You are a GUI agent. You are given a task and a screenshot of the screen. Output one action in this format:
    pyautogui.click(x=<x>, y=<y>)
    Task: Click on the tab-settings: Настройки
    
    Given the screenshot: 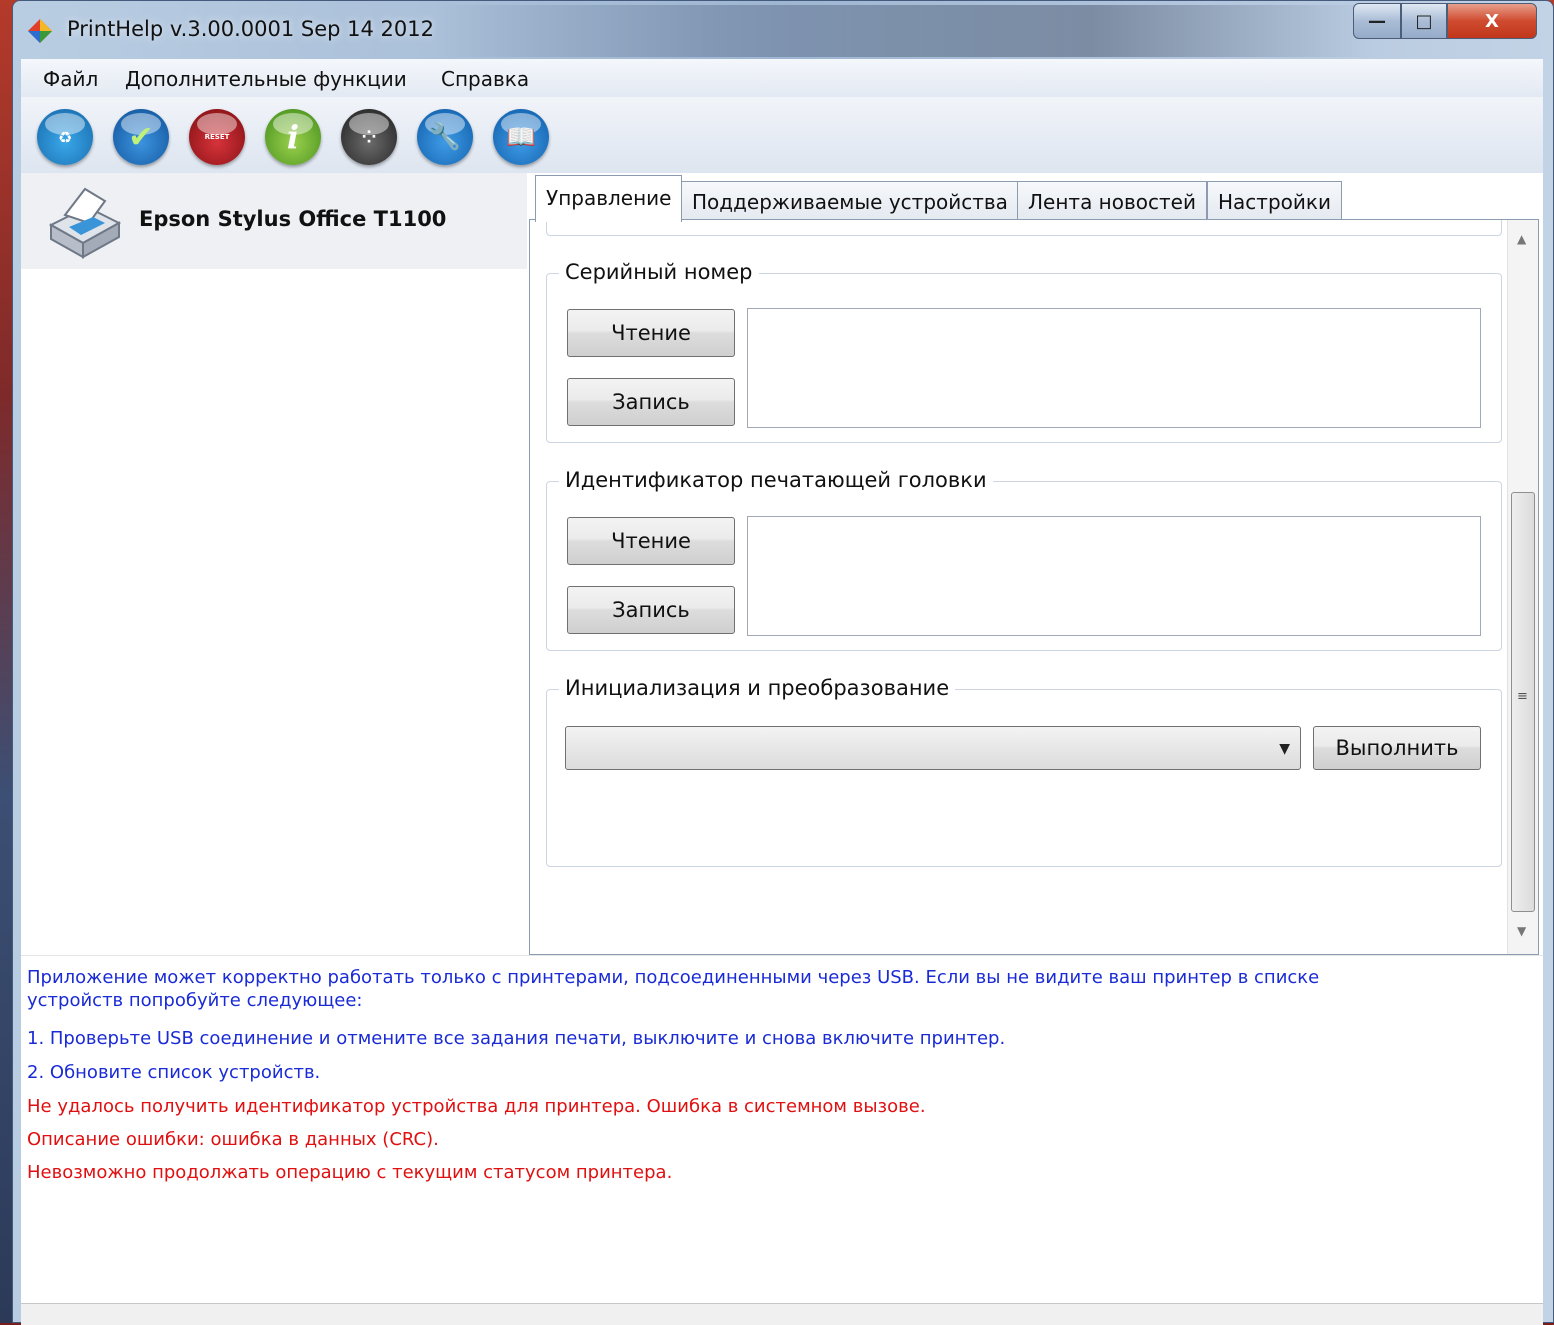 What is the action you would take?
    pyautogui.click(x=1274, y=201)
    